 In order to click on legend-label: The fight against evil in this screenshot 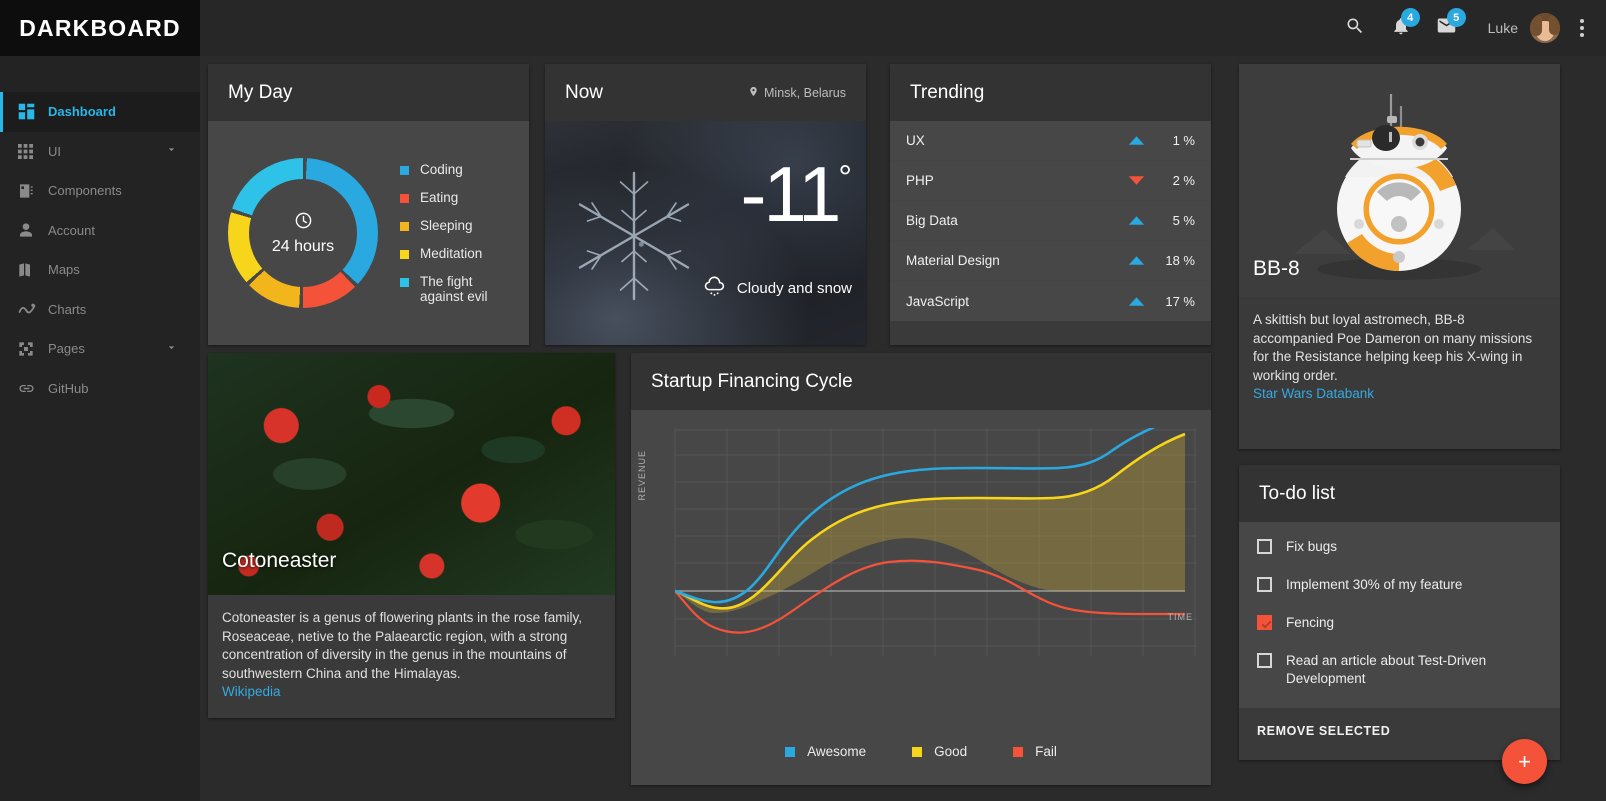, I will do `click(454, 289)`.